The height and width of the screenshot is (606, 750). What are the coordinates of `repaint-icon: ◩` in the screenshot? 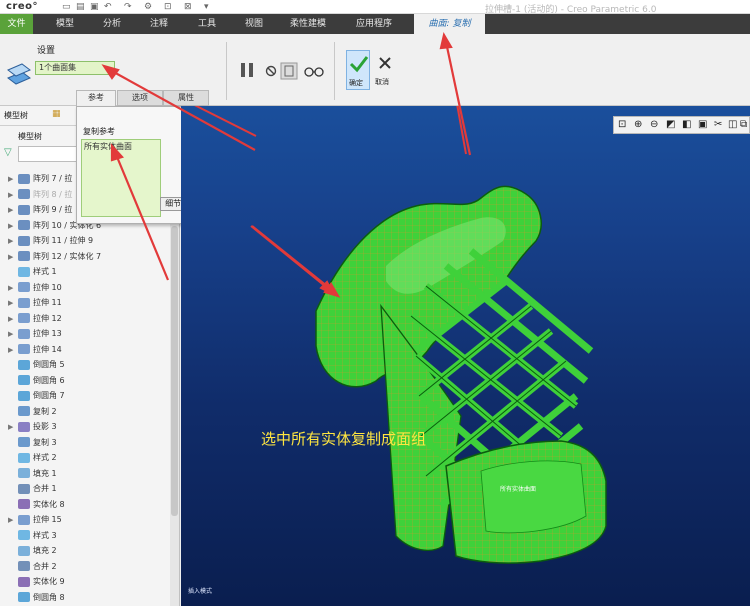 It's located at (670, 124).